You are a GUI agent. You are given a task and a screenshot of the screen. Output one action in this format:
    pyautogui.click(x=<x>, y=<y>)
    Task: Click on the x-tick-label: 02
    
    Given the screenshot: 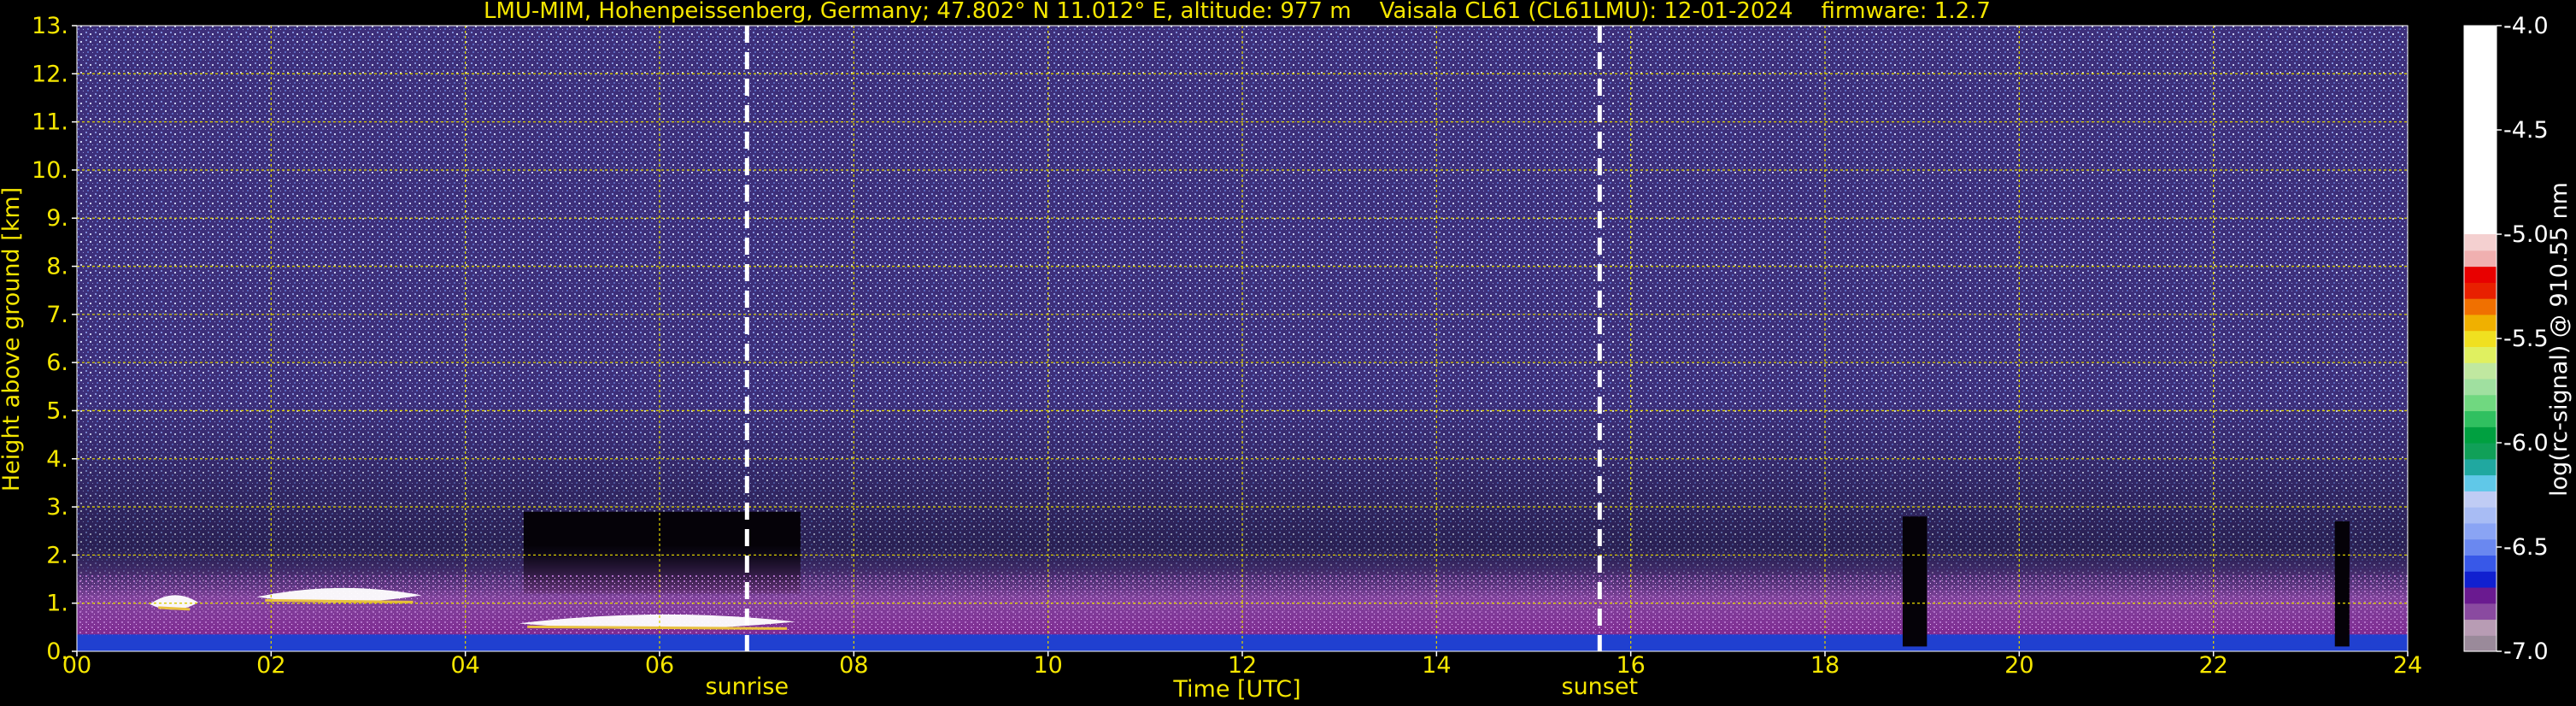 What is the action you would take?
    pyautogui.click(x=270, y=665)
    